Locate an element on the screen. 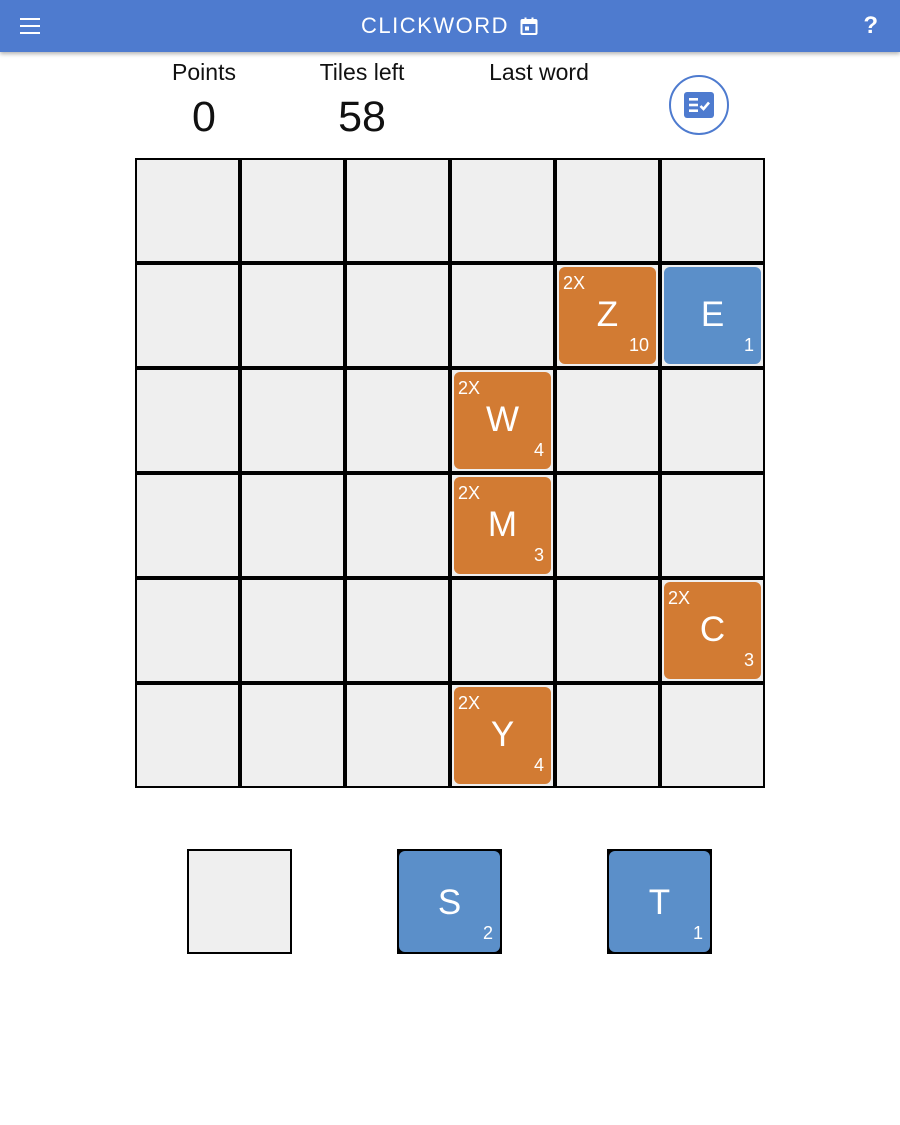 This screenshot has width=900, height=1125. letter-tile: 2X Y 4 is located at coordinates (502, 735).